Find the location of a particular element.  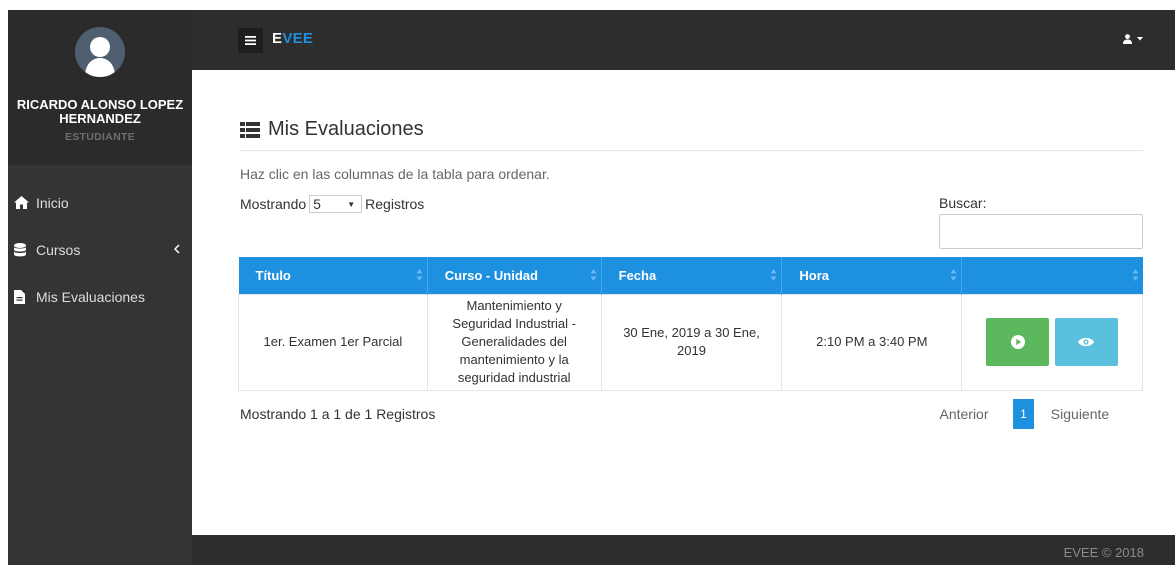

column-header-label: Hora is located at coordinates (814, 275).